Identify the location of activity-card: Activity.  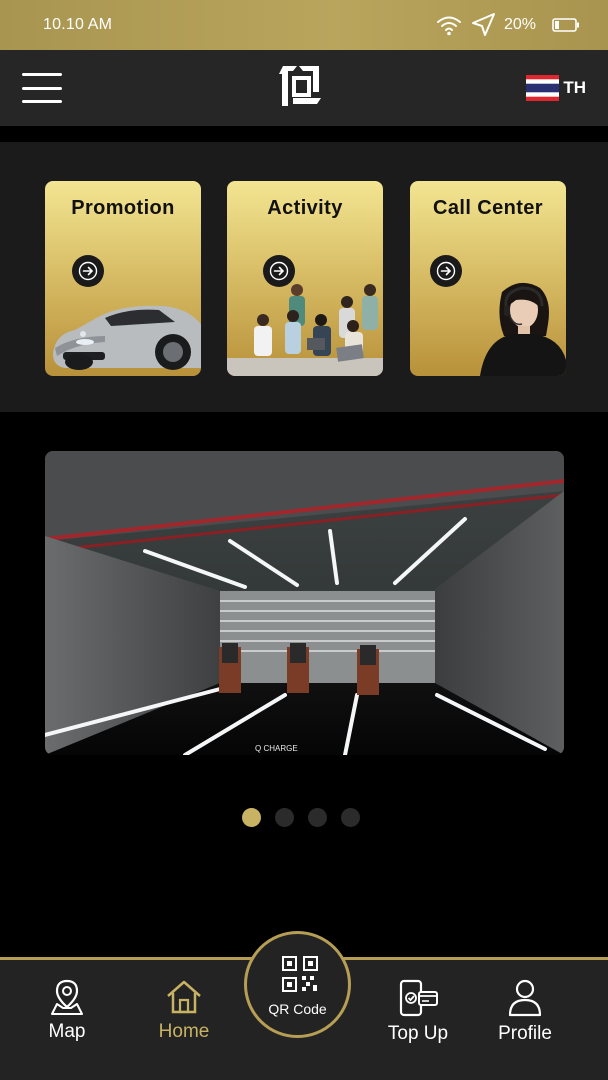
(305, 278).